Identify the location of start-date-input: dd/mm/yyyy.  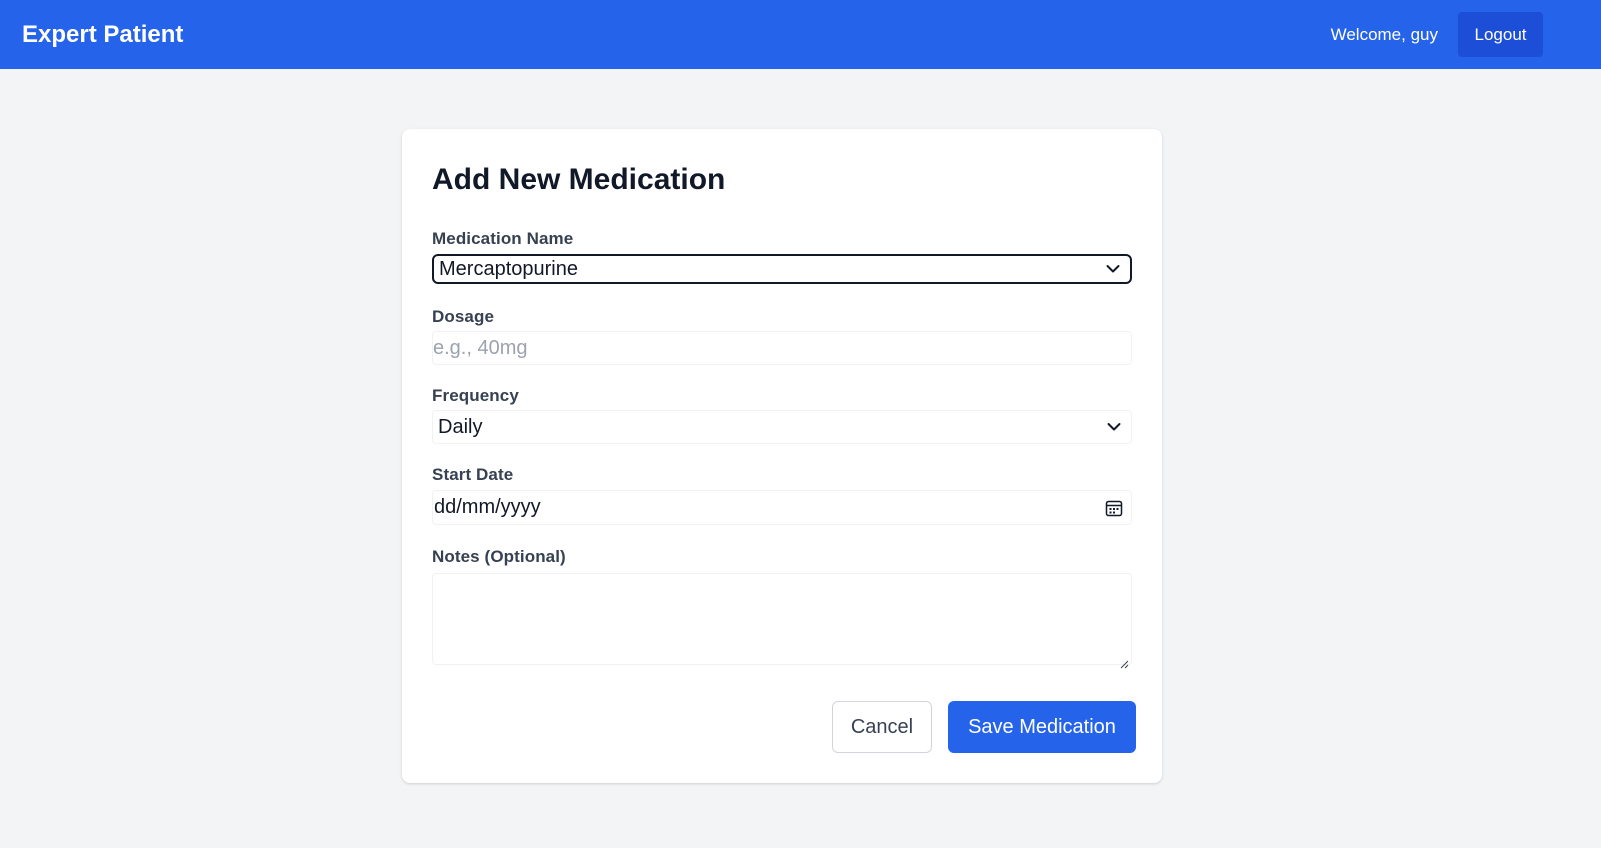
(782, 507).